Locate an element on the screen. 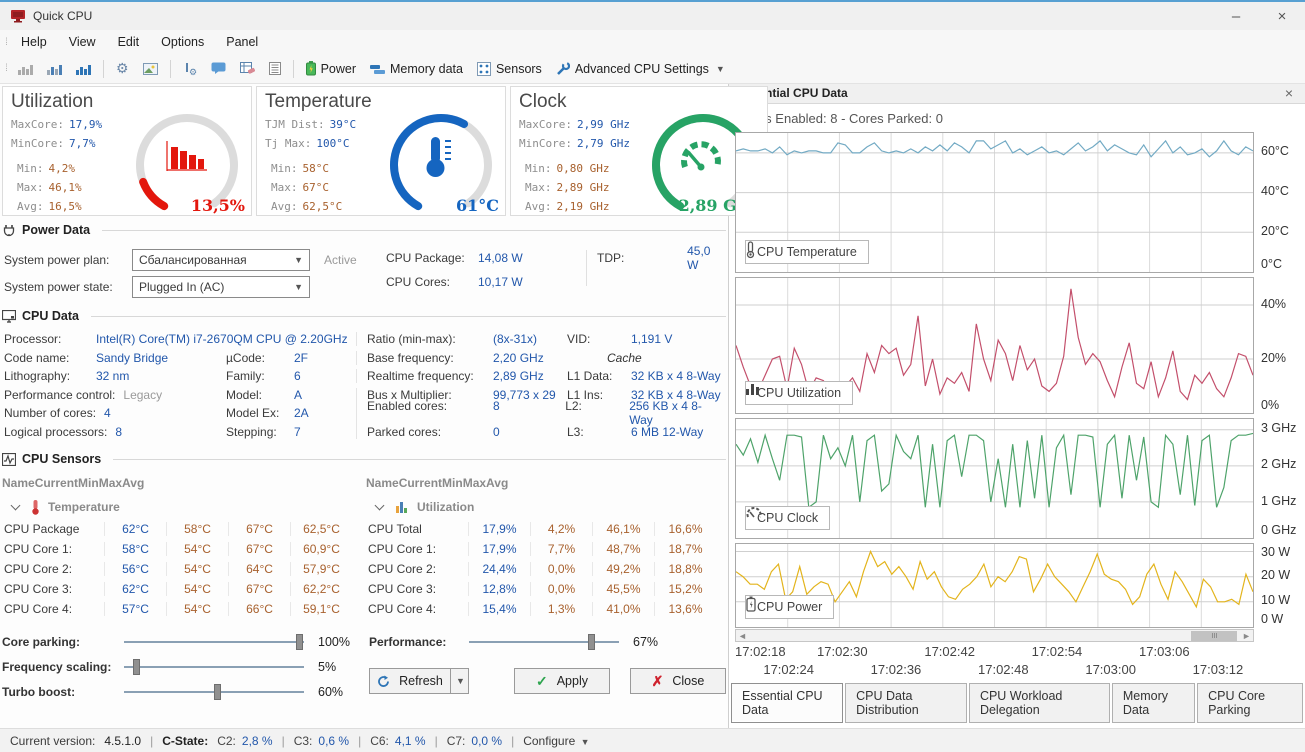  power-plug-icon is located at coordinates (9, 231).